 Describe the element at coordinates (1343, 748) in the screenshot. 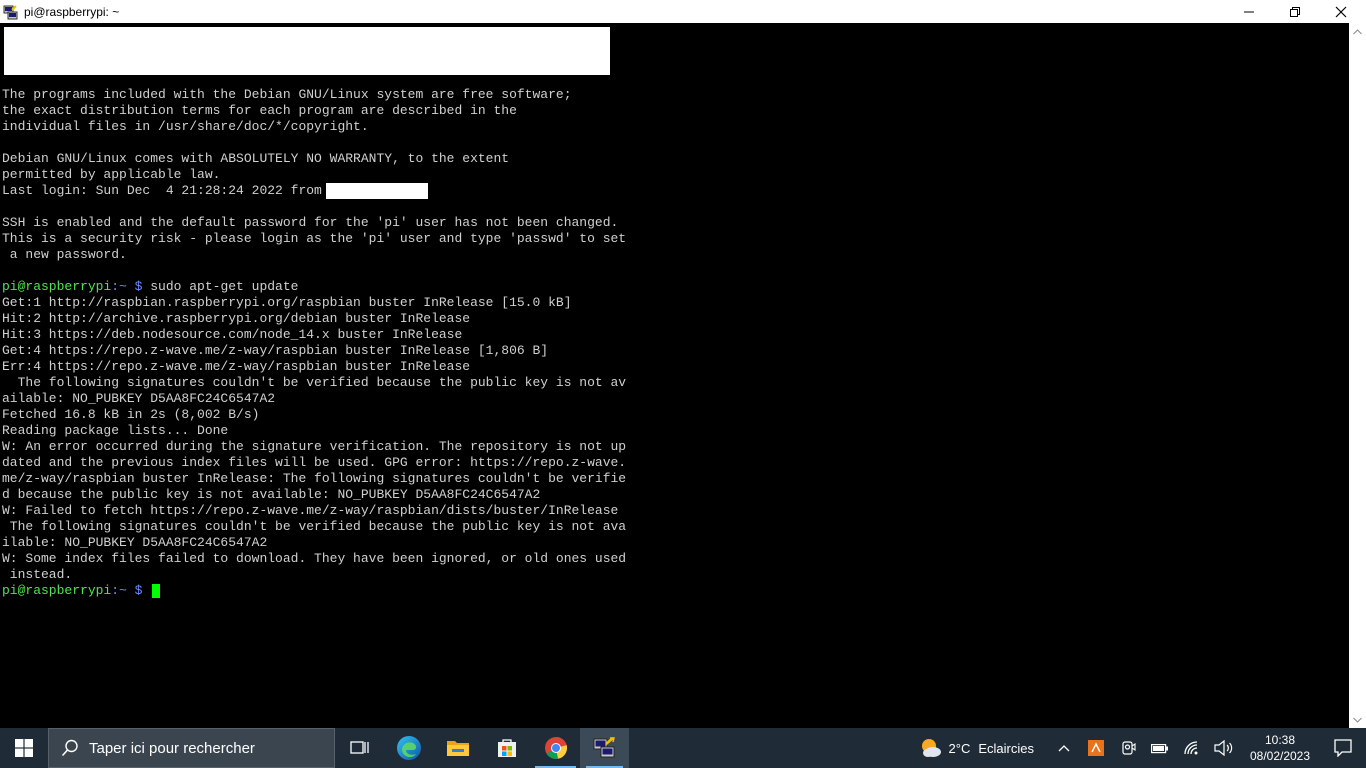

I see `notifications-button` at that location.